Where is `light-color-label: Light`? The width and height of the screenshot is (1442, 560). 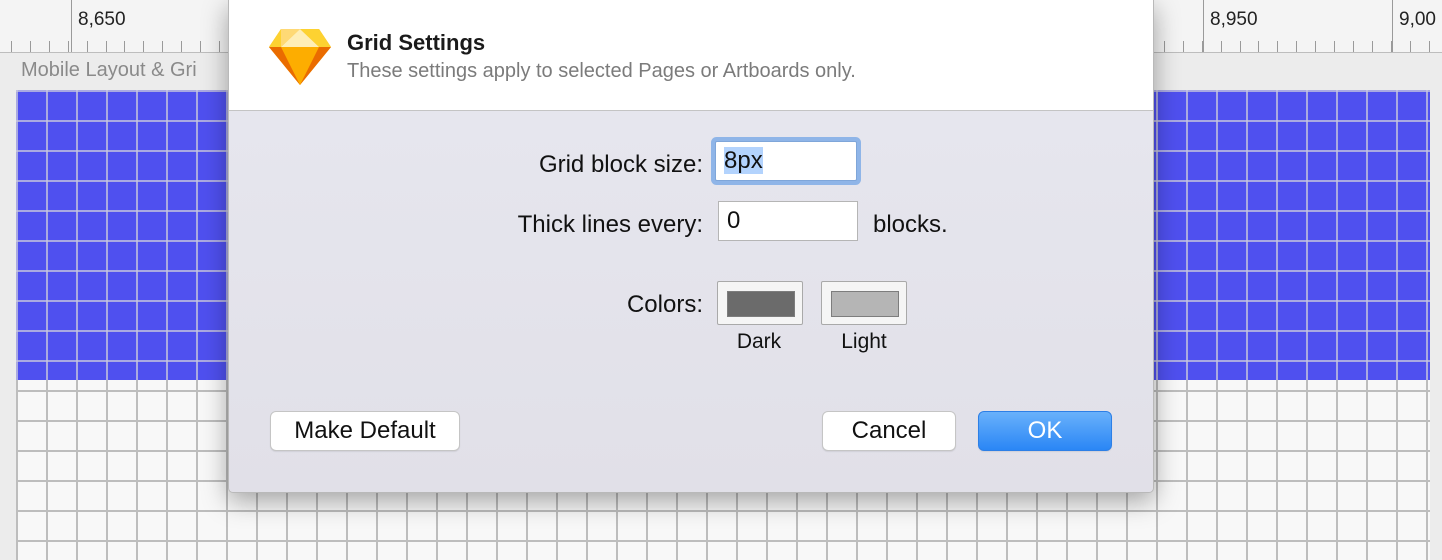 light-color-label: Light is located at coordinates (864, 341).